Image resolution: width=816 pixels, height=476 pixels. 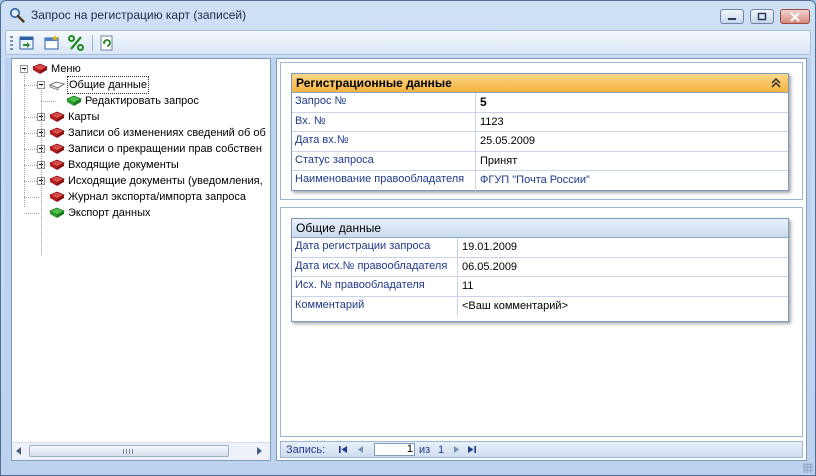 What do you see at coordinates (141, 213) in the screenshot?
I see `tree-node: Экспорт данных` at bounding box center [141, 213].